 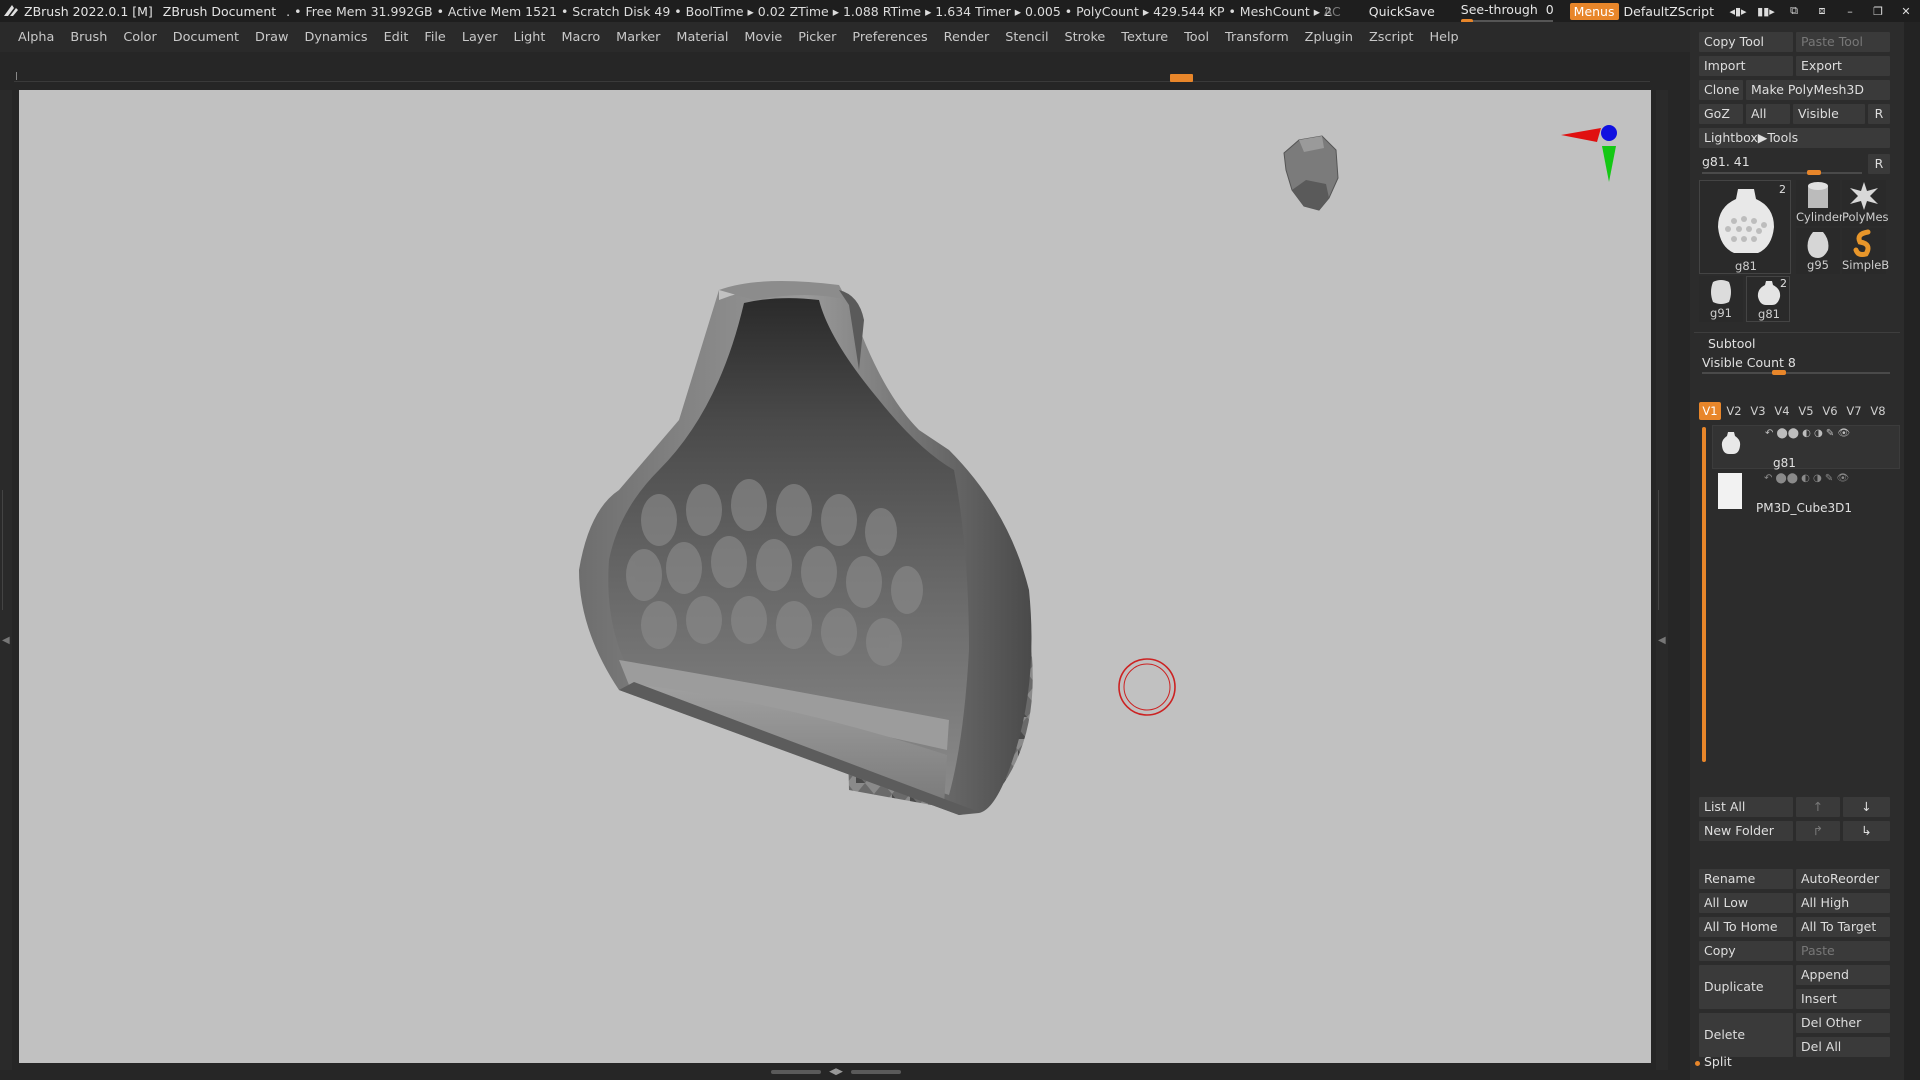 What do you see at coordinates (1814, 172) in the screenshot?
I see `current-tool-slider-knob` at bounding box center [1814, 172].